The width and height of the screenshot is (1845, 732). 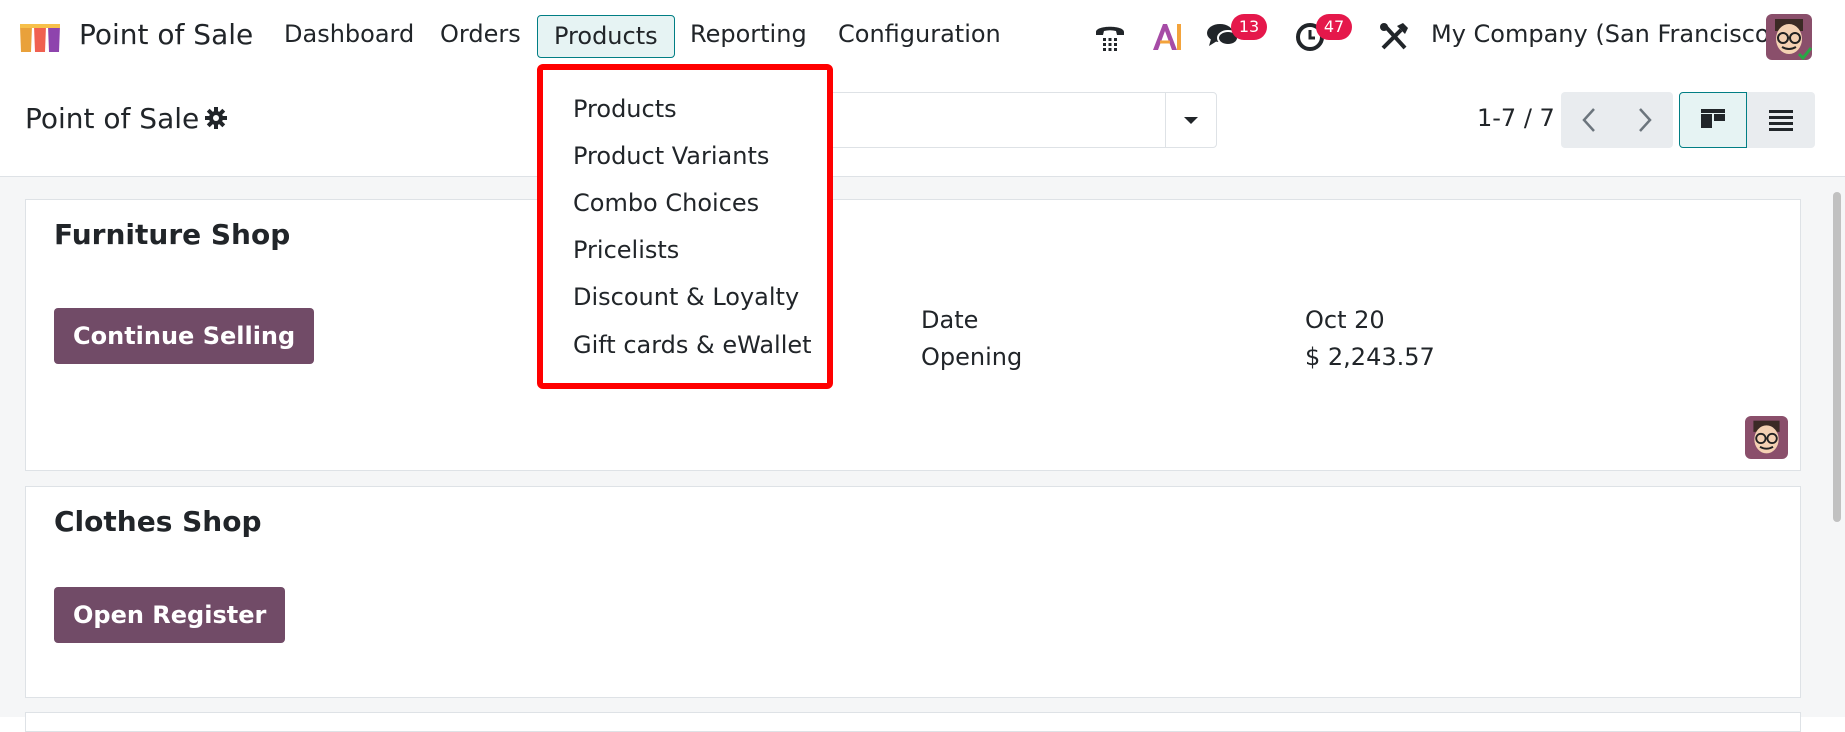 What do you see at coordinates (1167, 37) in the screenshot?
I see `ai-icon` at bounding box center [1167, 37].